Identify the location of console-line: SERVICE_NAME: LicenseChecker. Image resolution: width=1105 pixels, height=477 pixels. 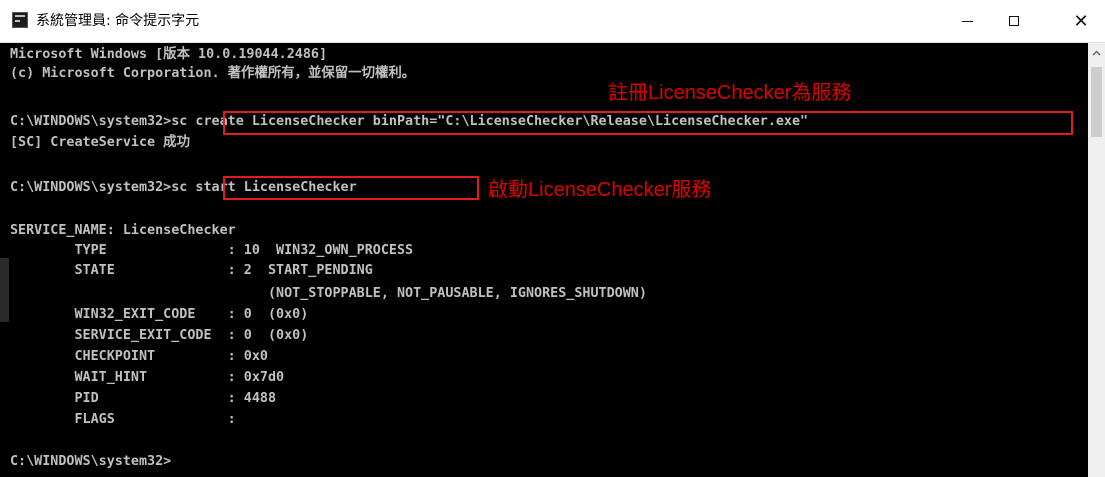
(123, 230).